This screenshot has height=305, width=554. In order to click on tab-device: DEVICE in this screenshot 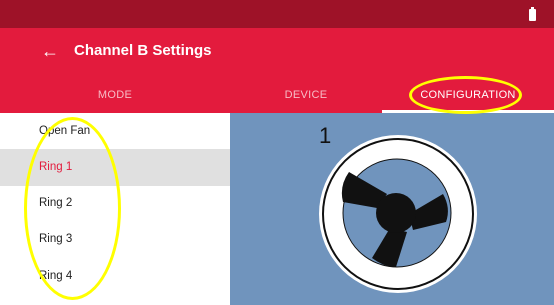, I will do `click(306, 94)`.